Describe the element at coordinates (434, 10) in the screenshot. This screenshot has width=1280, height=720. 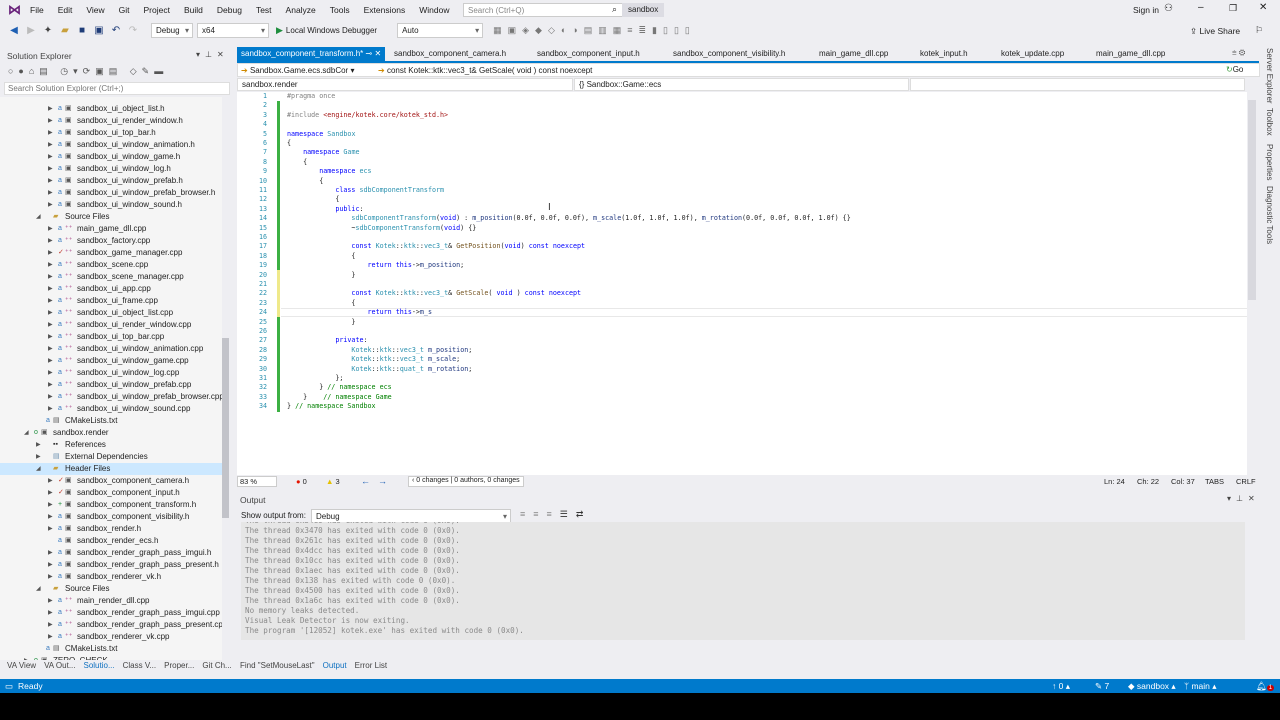
I see `menu-window: Window` at that location.